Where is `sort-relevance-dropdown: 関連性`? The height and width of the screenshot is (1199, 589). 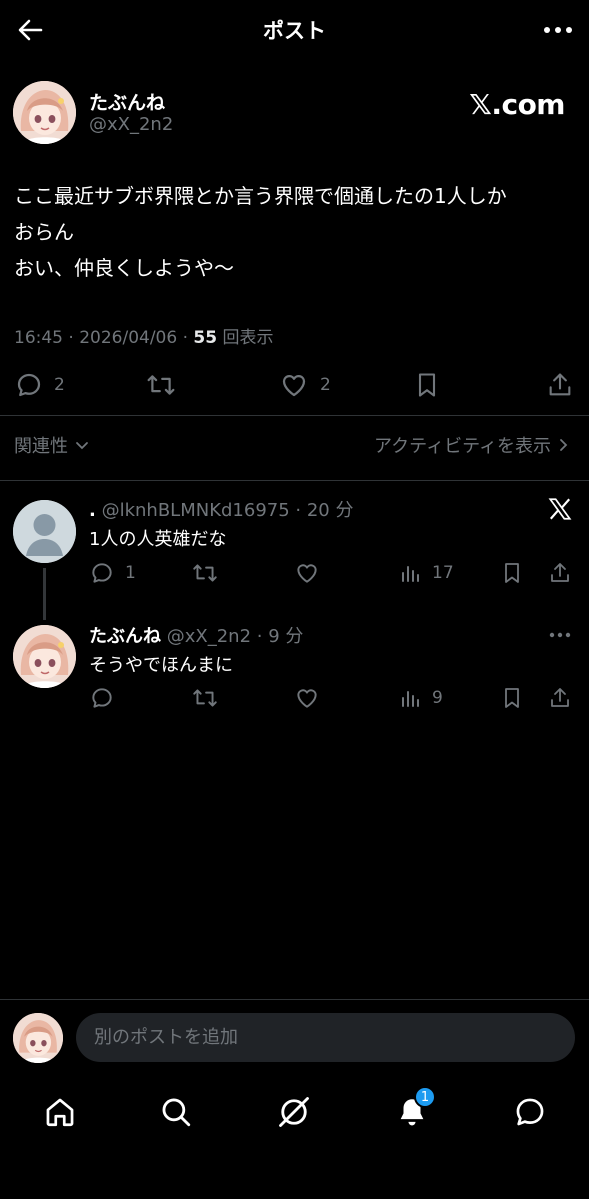
sort-relevance-dropdown: 関連性 is located at coordinates (52, 445).